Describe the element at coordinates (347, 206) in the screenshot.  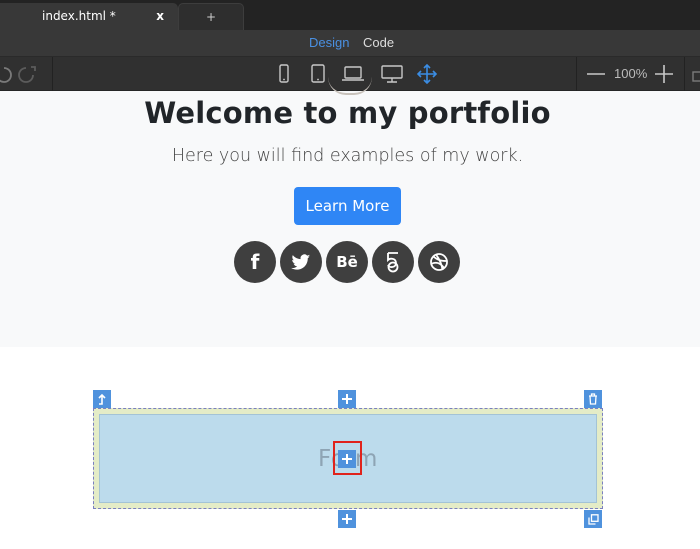
I see `learn-more-button: Learn More` at that location.